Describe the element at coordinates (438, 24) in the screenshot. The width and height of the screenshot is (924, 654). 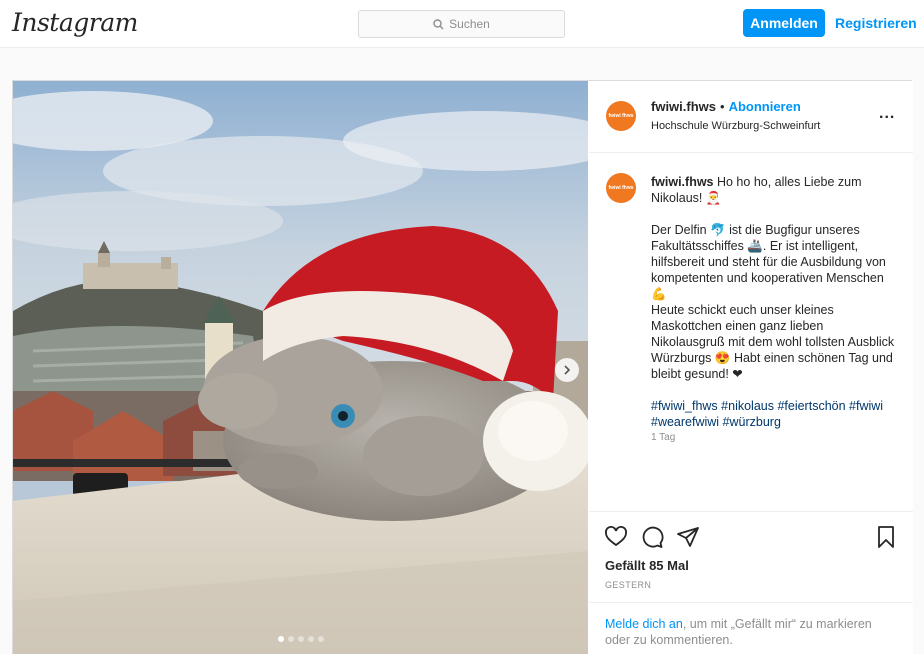
I see `search-icon` at that location.